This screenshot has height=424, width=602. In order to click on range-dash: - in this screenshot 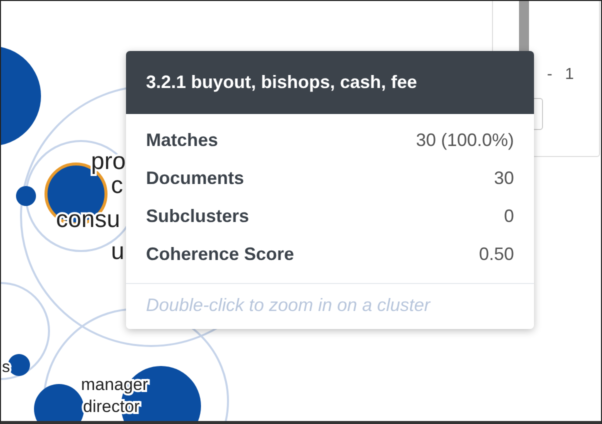, I will do `click(549, 75)`.